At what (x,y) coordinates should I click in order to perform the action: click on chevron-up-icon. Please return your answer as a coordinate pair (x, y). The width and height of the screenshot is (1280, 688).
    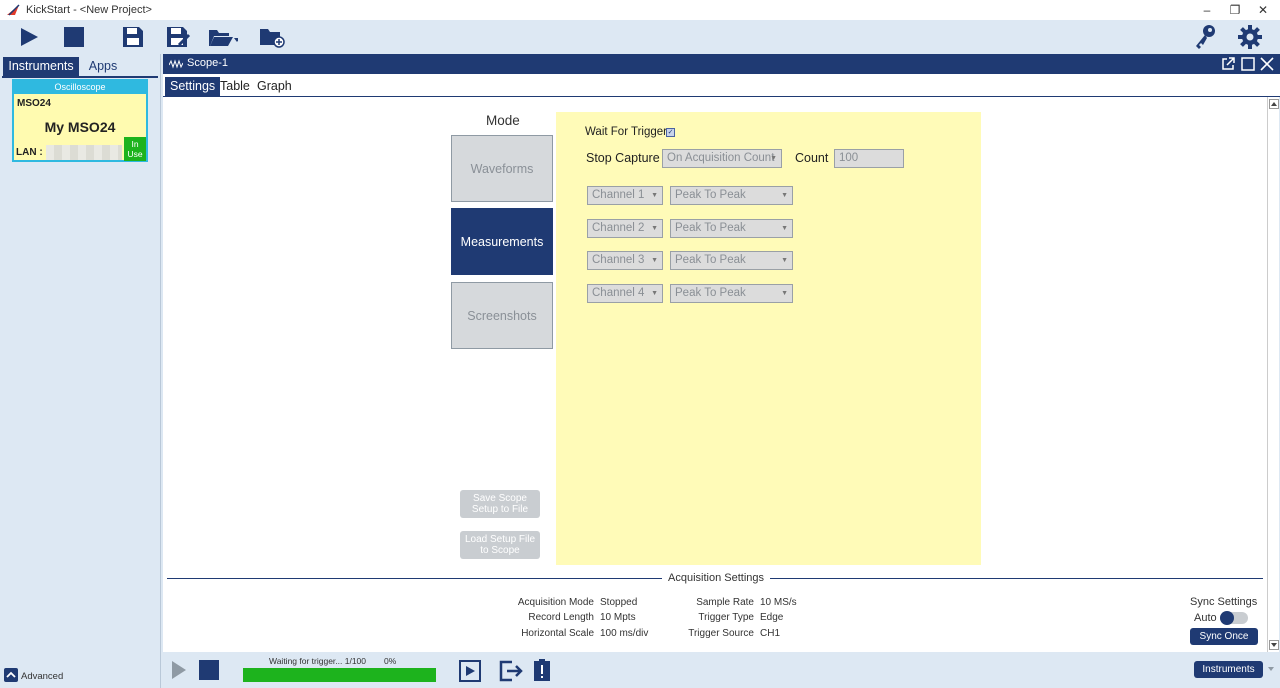
    Looking at the image, I should click on (11, 674).